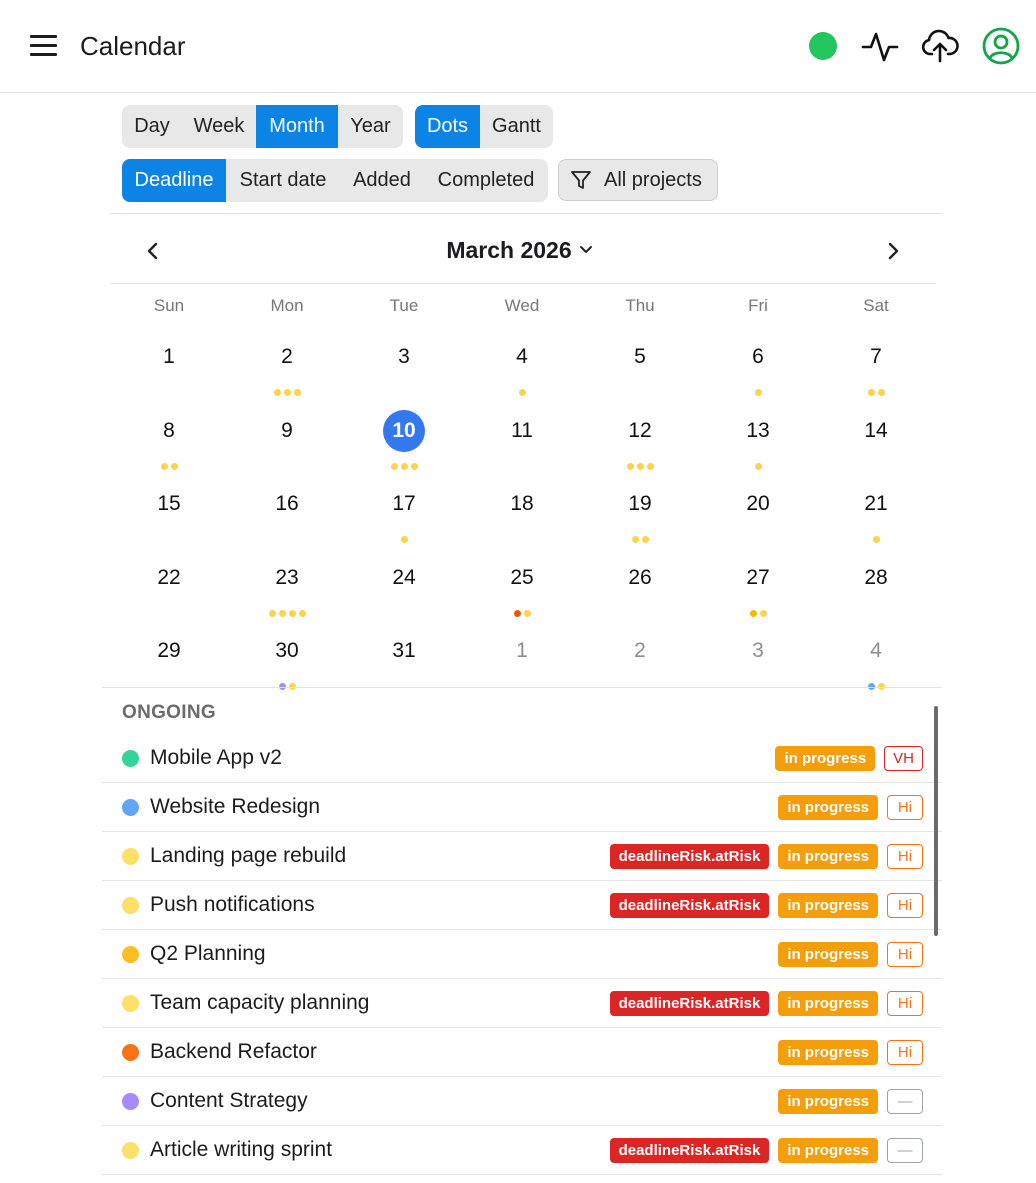 This screenshot has width=1036, height=1183. Describe the element at coordinates (447, 126) in the screenshot. I see `display-dots-button: Dots` at that location.